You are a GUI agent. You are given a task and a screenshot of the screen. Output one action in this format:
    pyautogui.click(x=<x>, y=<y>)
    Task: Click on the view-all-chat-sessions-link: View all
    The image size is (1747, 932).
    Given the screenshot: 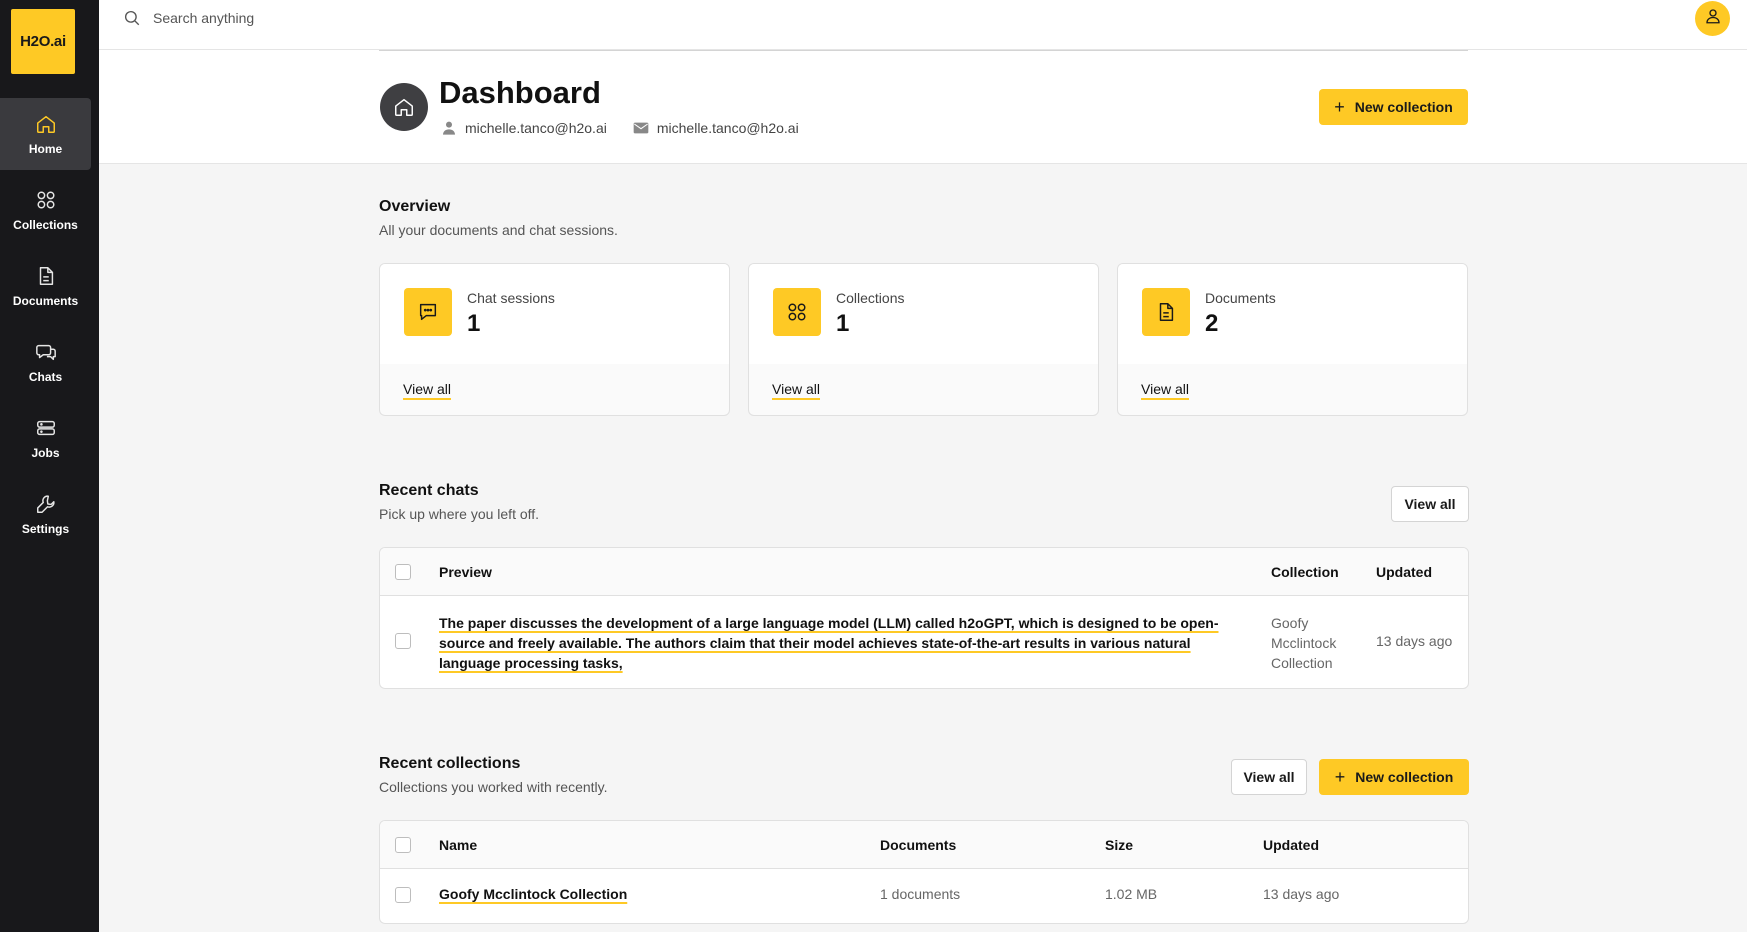 What is the action you would take?
    pyautogui.click(x=427, y=389)
    